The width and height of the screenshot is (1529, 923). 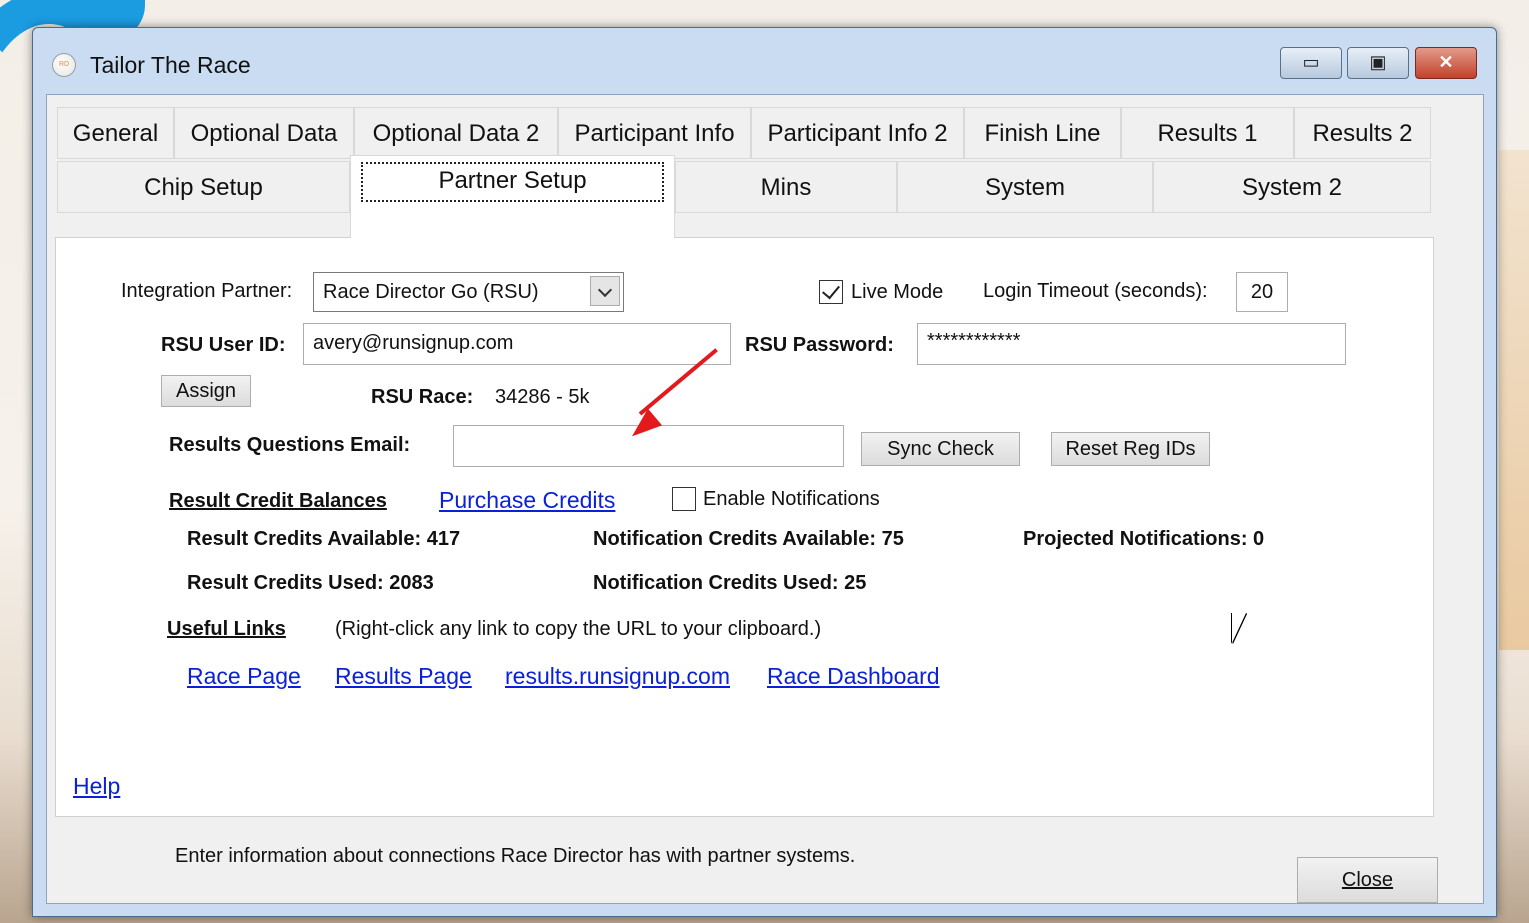 What do you see at coordinates (1262, 292) in the screenshot?
I see `login-timeout-input: 20` at bounding box center [1262, 292].